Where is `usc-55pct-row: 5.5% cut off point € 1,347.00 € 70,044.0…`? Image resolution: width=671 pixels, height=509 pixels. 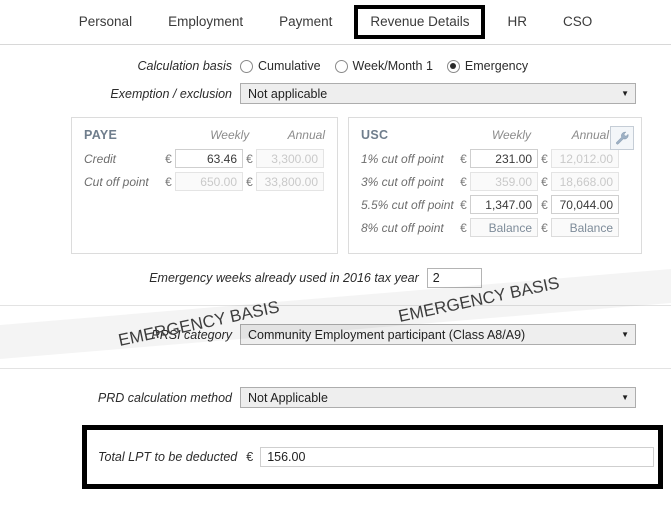
usc-55pct-row: 5.5% cut off point € 1,347.00 € 70,044.0… is located at coordinates (495, 204).